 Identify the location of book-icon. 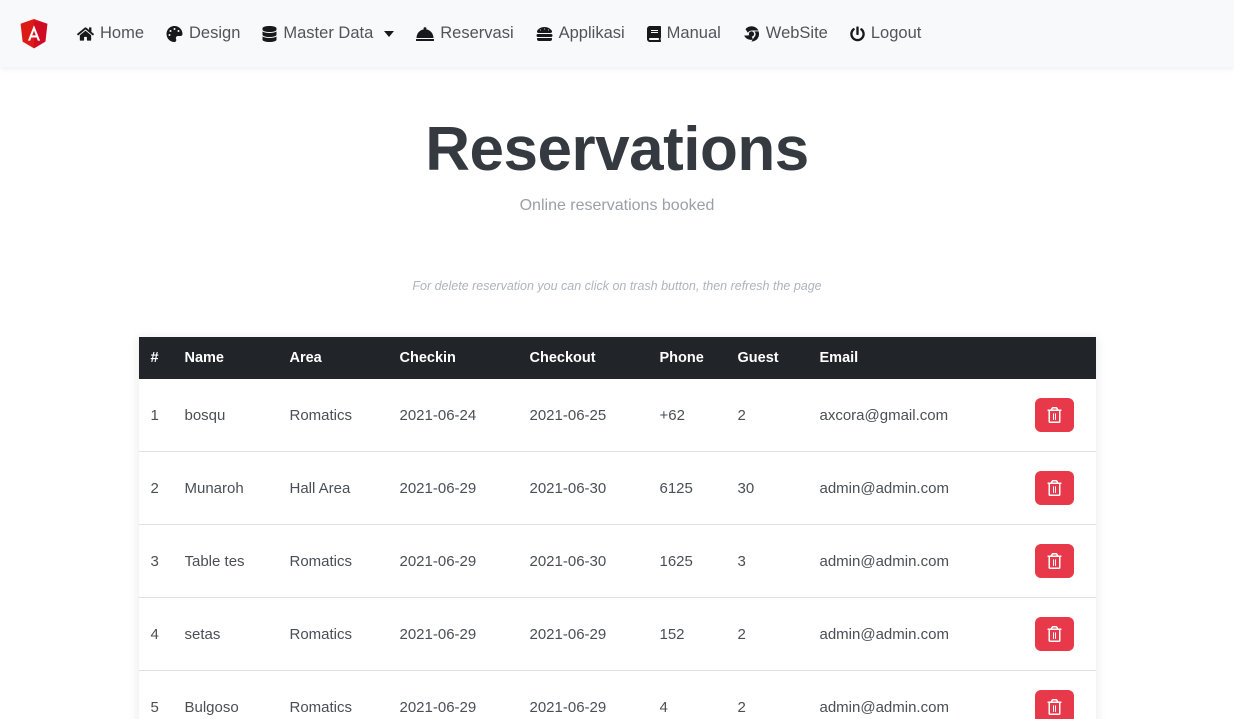
(653, 33).